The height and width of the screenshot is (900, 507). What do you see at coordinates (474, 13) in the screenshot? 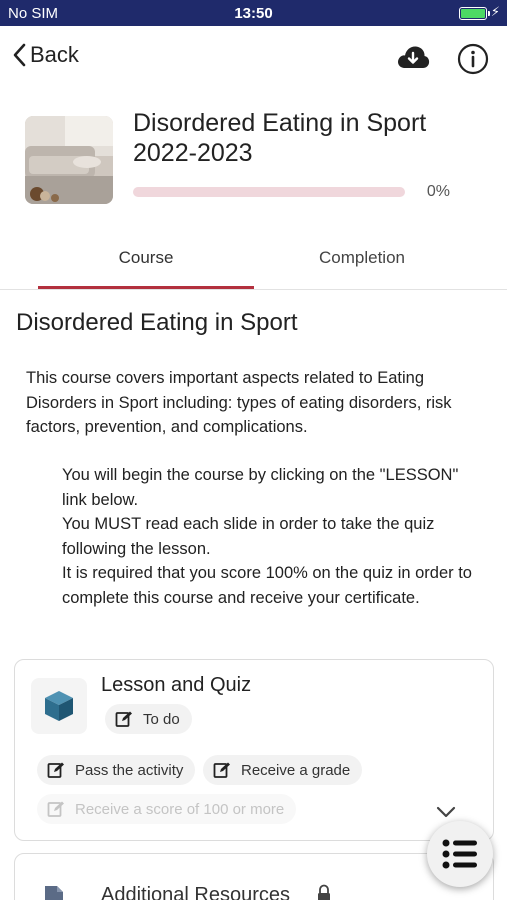
I see `battery-icon` at bounding box center [474, 13].